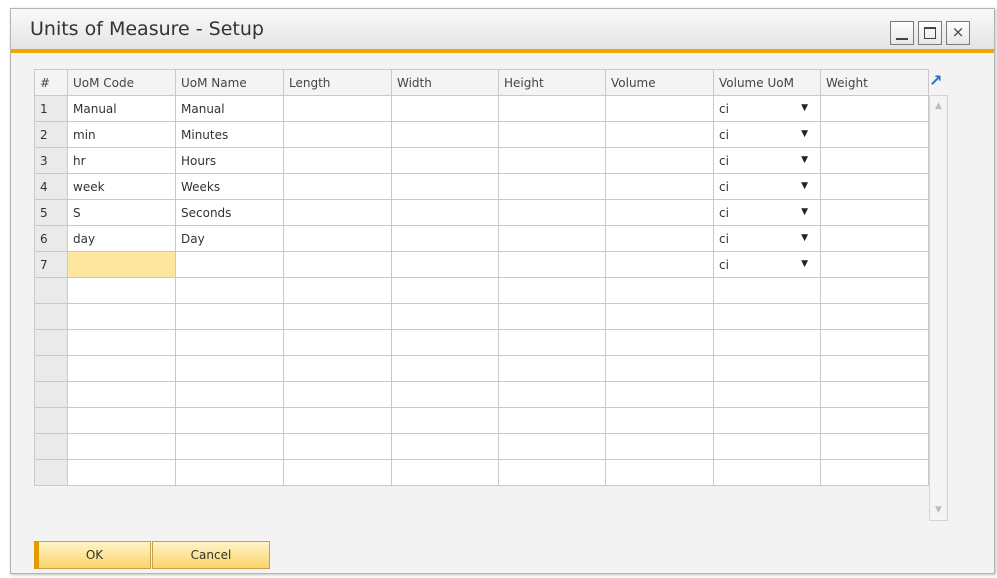 Image resolution: width=997 pixels, height=578 pixels. What do you see at coordinates (445, 82) in the screenshot?
I see `header-width: Width` at bounding box center [445, 82].